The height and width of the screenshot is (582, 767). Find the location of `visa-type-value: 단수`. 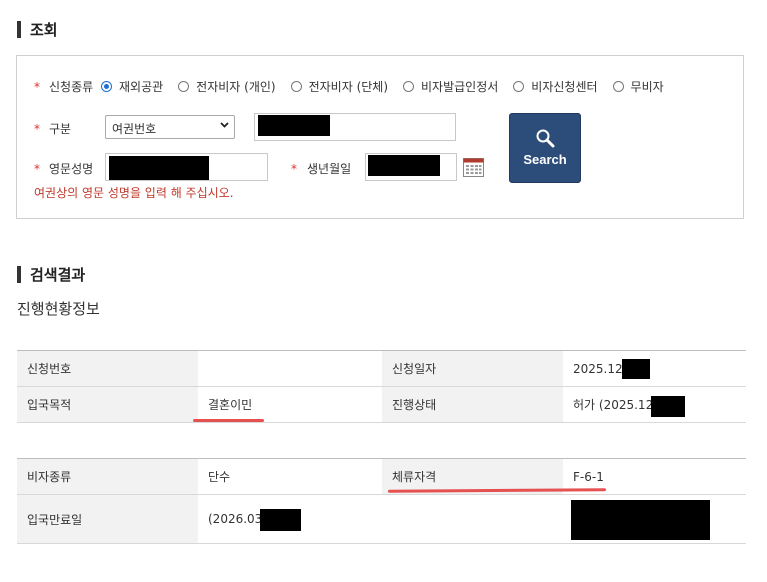

visa-type-value: 단수 is located at coordinates (290, 476).